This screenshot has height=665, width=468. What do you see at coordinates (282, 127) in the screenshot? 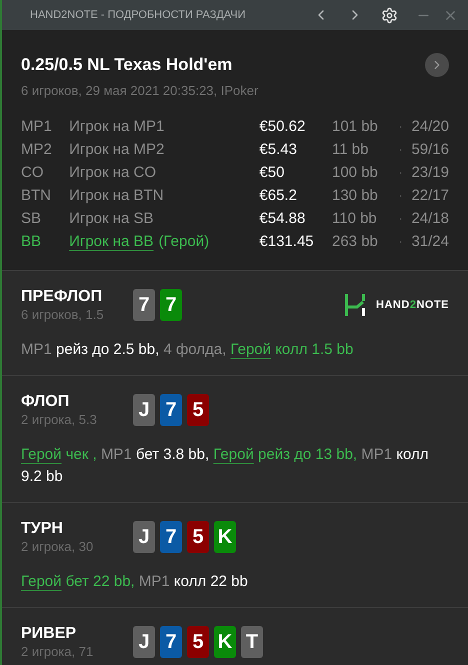
I see `player-stack: €50.62` at bounding box center [282, 127].